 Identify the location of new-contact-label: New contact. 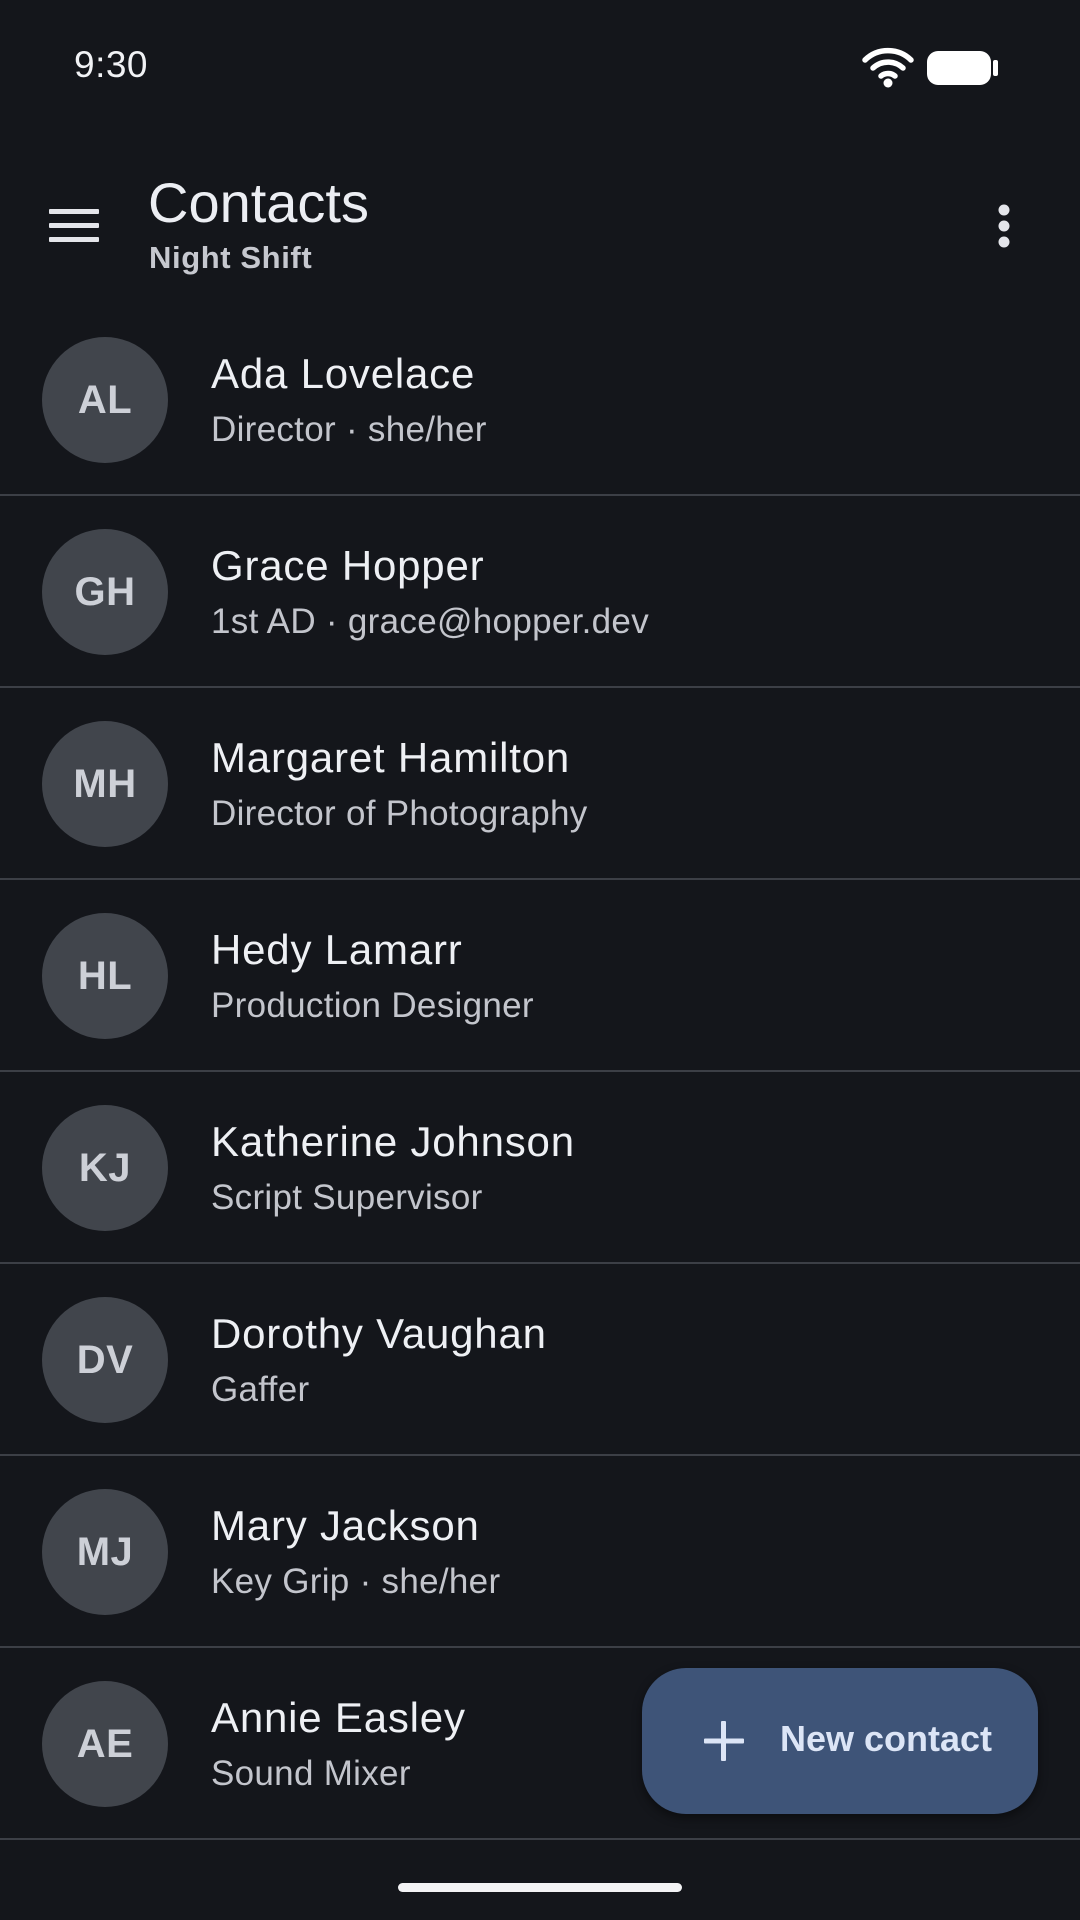
(886, 1738).